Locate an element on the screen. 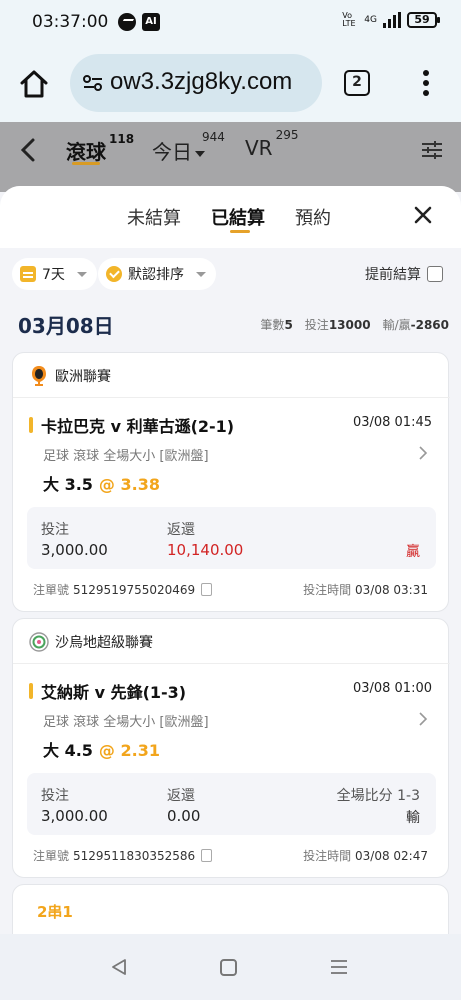  segment-unsettled: 未結算 is located at coordinates (154, 217).